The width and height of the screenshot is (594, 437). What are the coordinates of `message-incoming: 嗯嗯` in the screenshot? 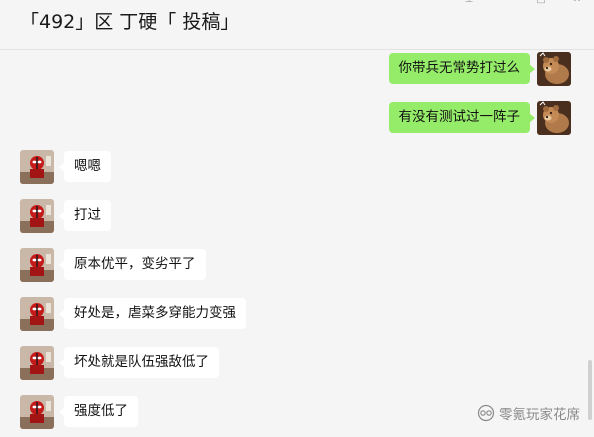 It's located at (297, 167).